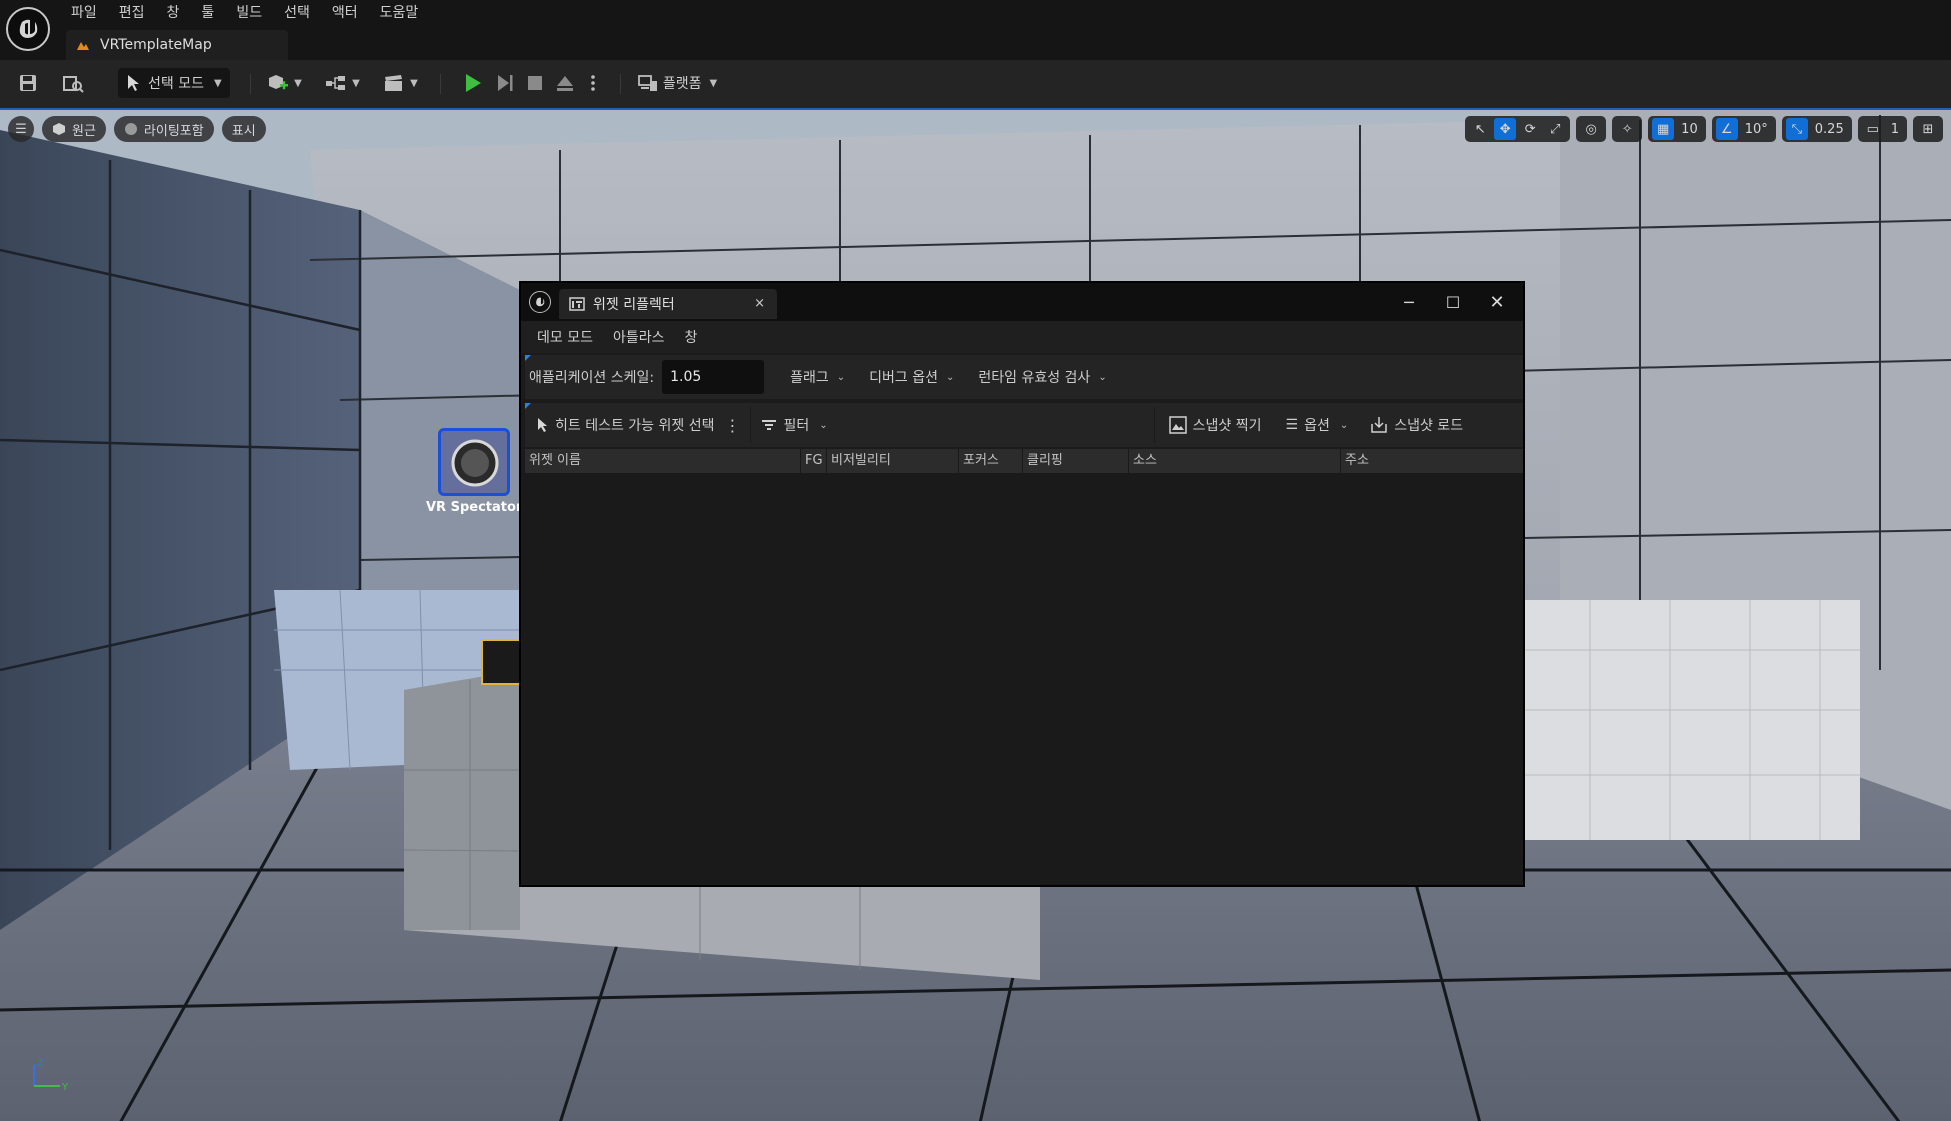  What do you see at coordinates (84, 14) in the screenshot?
I see `menu-file: 파일` at bounding box center [84, 14].